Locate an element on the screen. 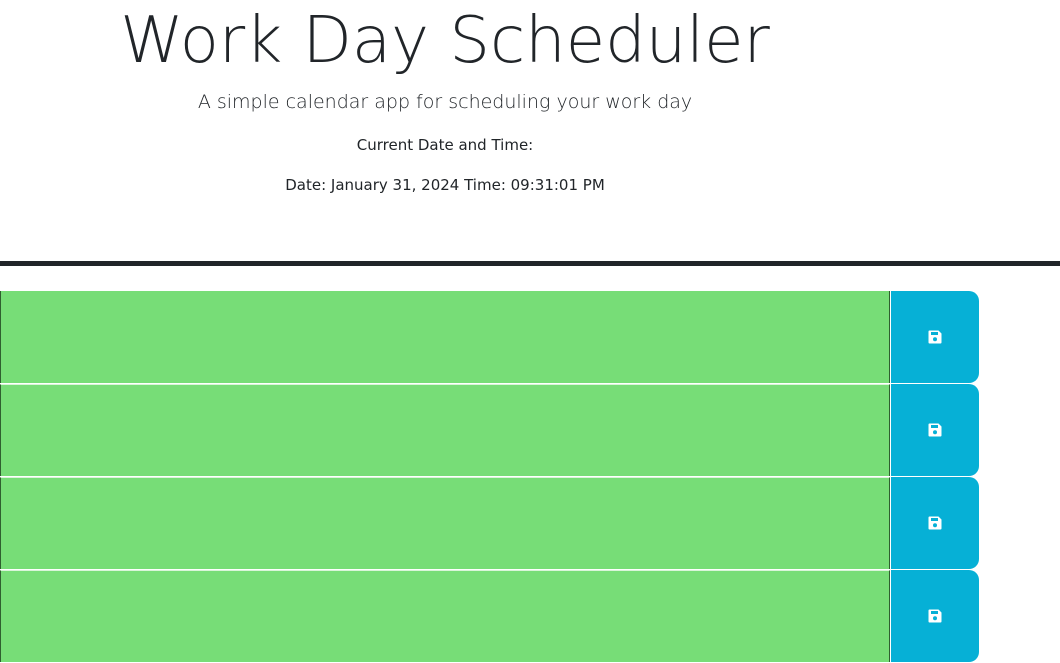  current-date-time-label: Current Date and Time: is located at coordinates (445, 145).